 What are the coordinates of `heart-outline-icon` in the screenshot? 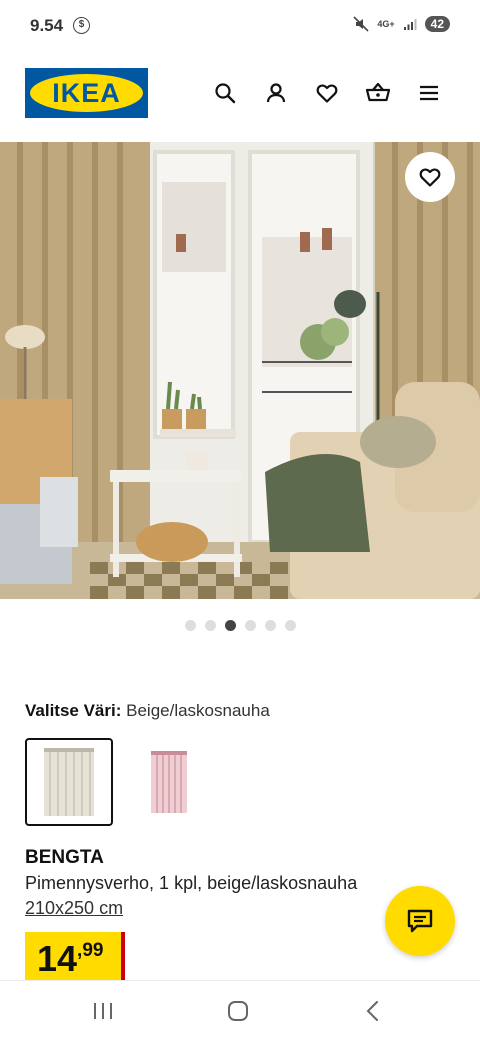 It's located at (430, 177).